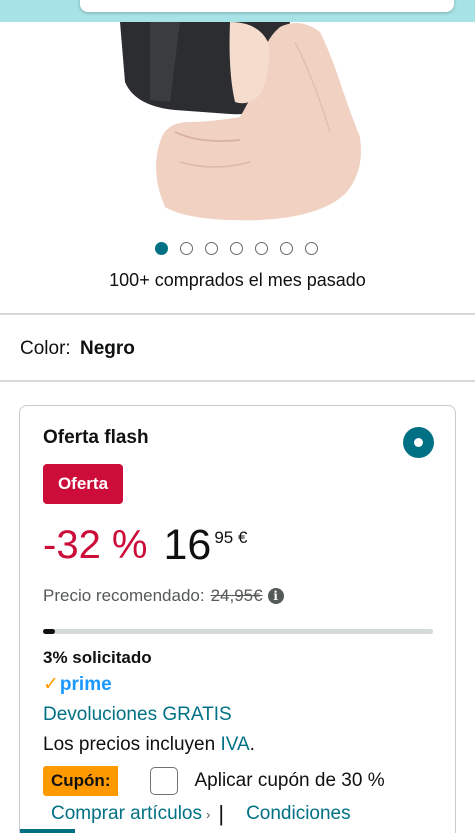 Image resolution: width=475 pixels, height=833 pixels. Describe the element at coordinates (132, 744) in the screenshot. I see `vat-prefix: Los precios incluyen` at that location.